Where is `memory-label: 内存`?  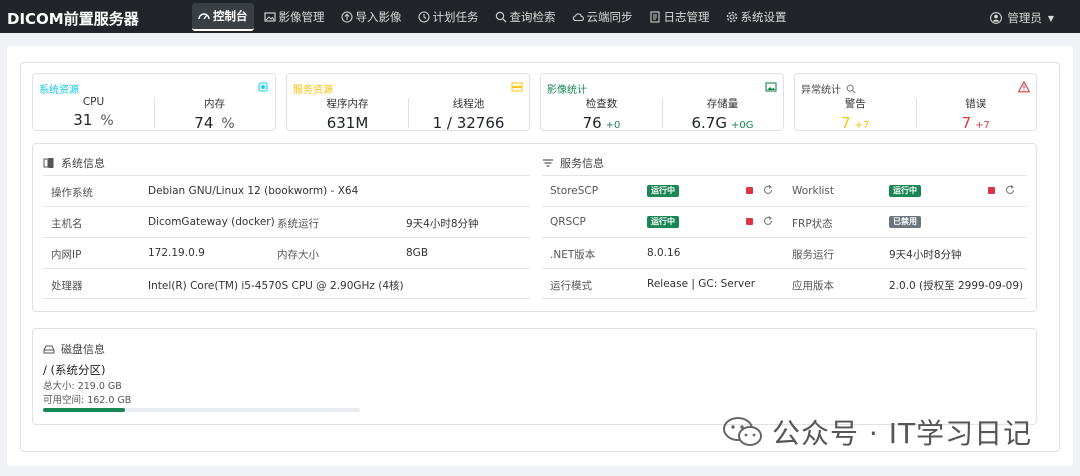
memory-label: 内存 is located at coordinates (214, 104).